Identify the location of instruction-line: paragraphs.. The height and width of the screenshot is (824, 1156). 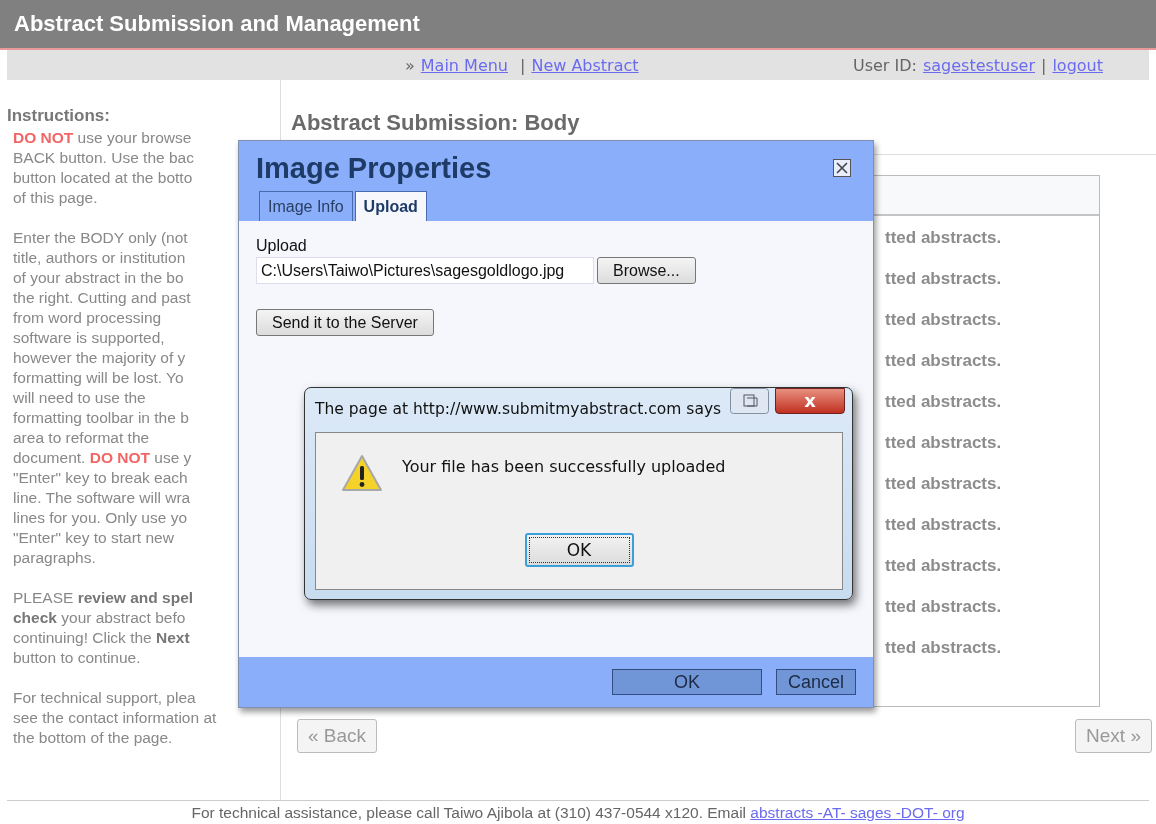
(55, 558).